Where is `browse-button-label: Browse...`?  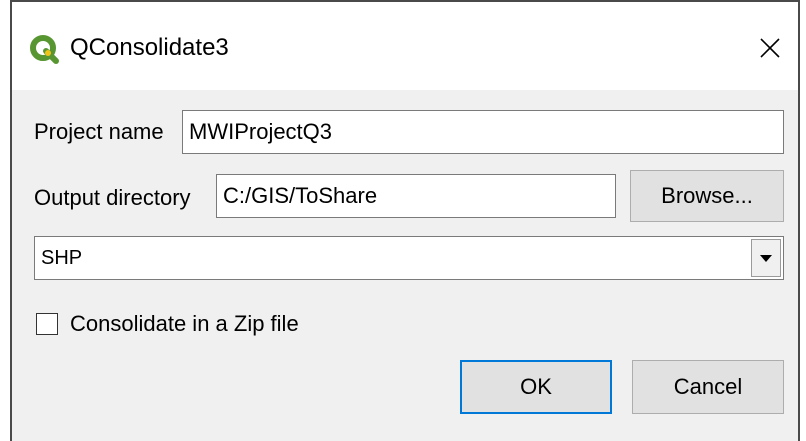
browse-button-label: Browse... is located at coordinates (707, 195).